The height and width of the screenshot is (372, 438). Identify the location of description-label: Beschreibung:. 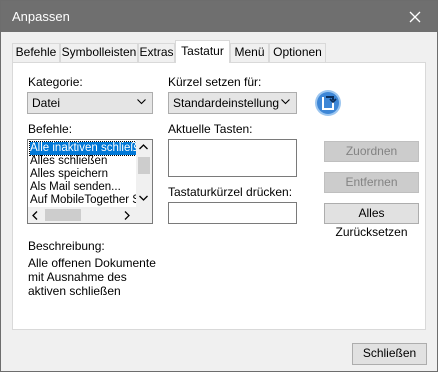
(66, 246).